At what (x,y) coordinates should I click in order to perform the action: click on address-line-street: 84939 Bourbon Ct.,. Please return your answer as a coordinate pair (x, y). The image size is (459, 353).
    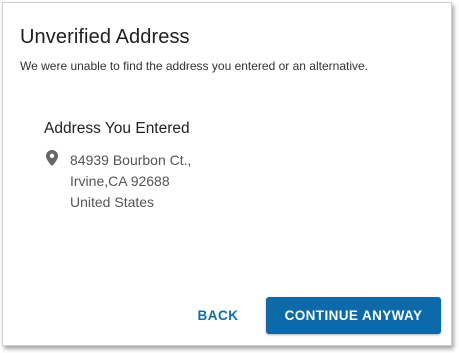
    Looking at the image, I should click on (131, 160).